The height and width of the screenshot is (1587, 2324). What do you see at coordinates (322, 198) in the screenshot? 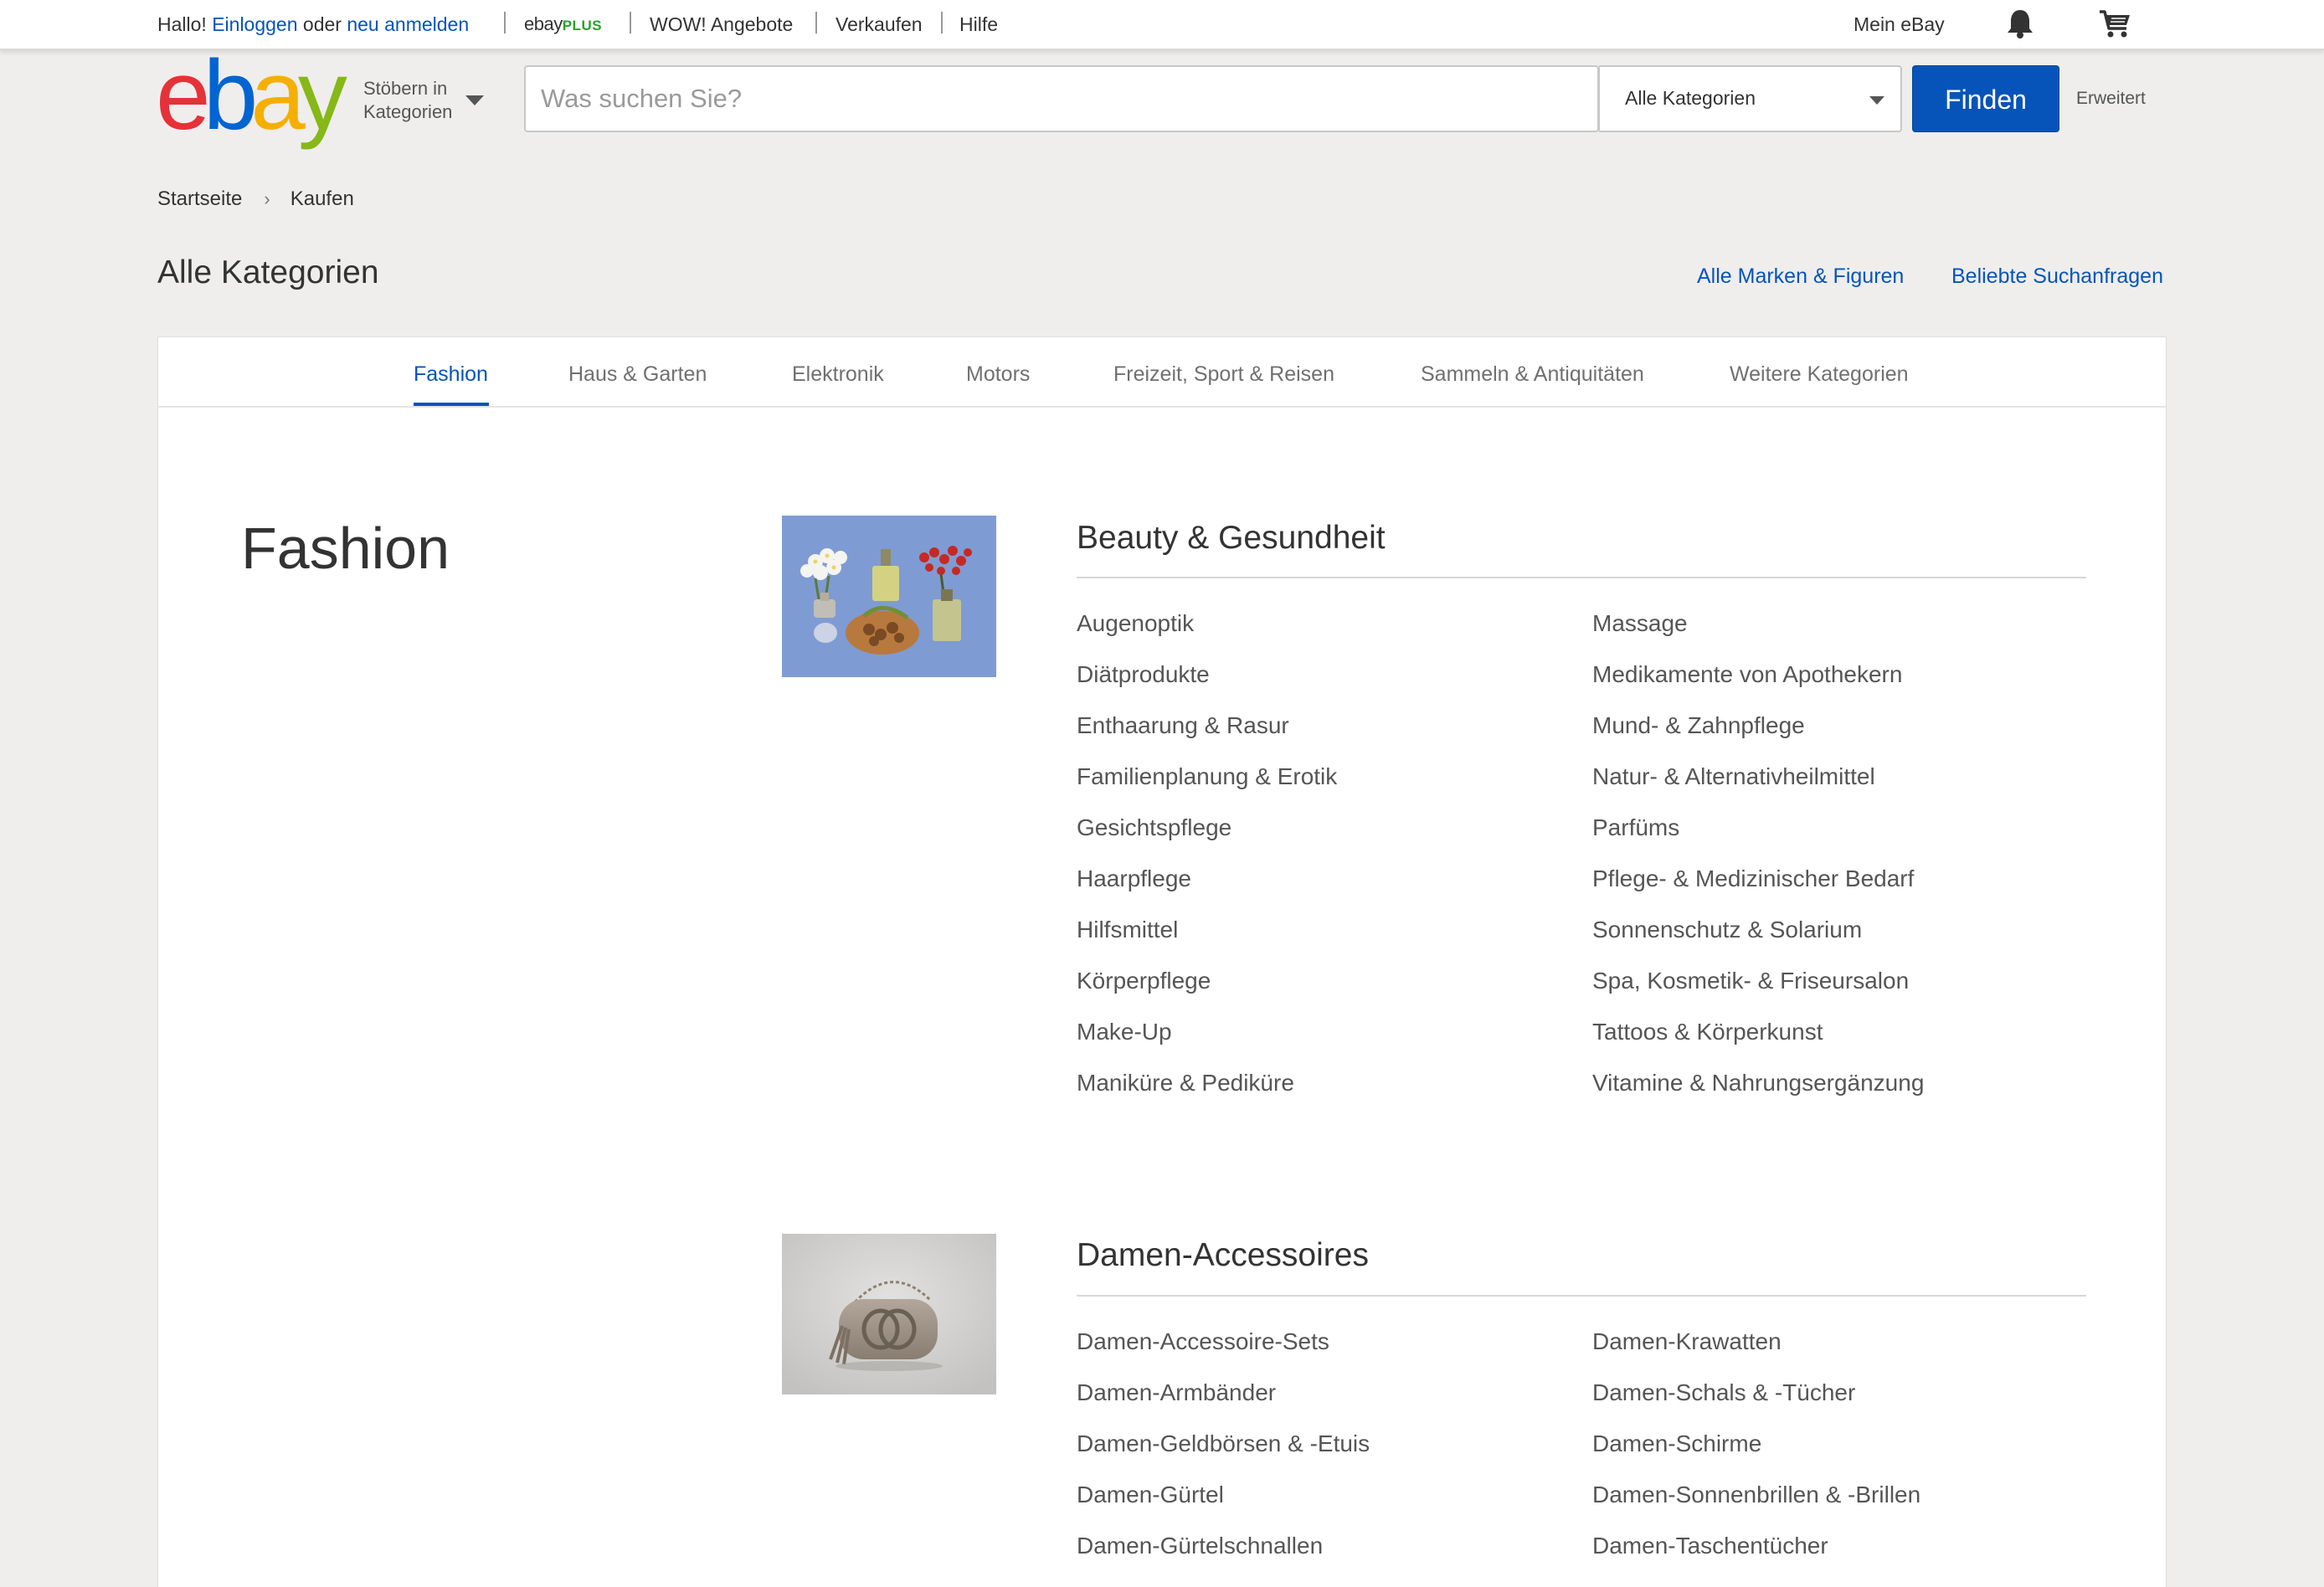
I see `breadcrumb-current: Kaufen` at bounding box center [322, 198].